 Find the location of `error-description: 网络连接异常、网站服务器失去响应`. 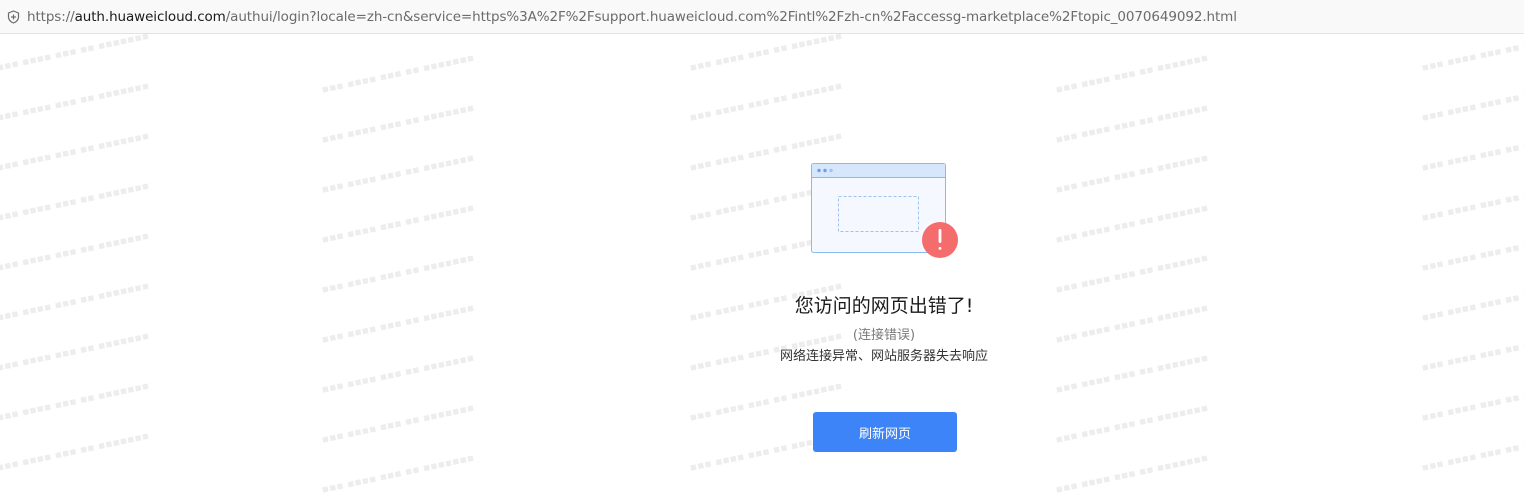

error-description: 网络连接异常、网站服务器失去响应 is located at coordinates (883, 356).